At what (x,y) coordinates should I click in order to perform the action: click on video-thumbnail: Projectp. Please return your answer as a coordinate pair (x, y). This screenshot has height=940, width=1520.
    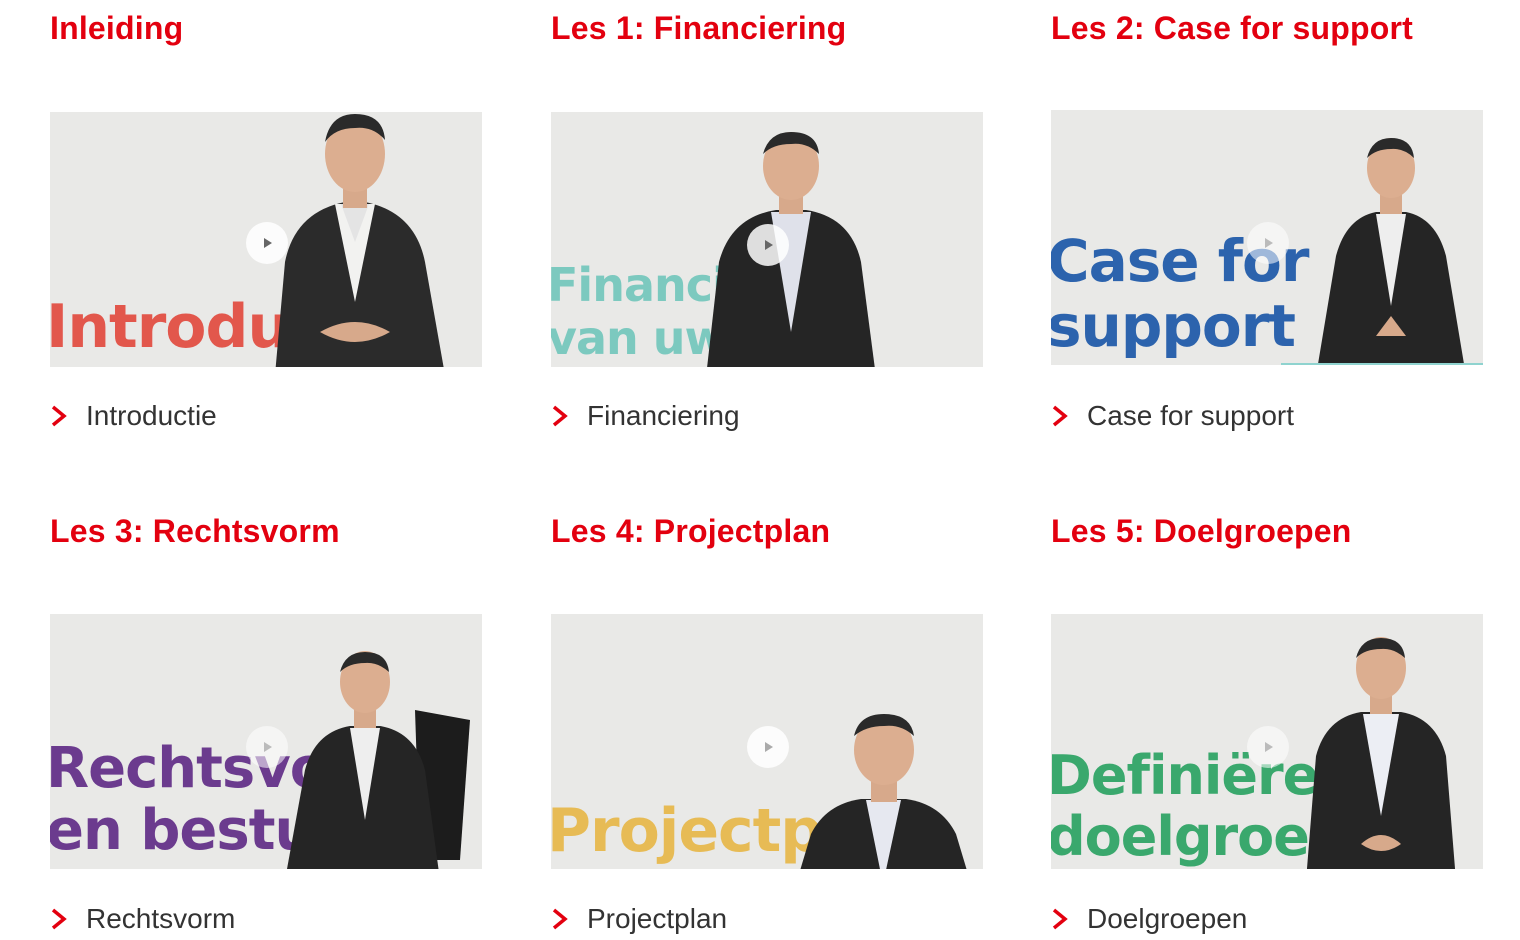
    Looking at the image, I should click on (767, 741).